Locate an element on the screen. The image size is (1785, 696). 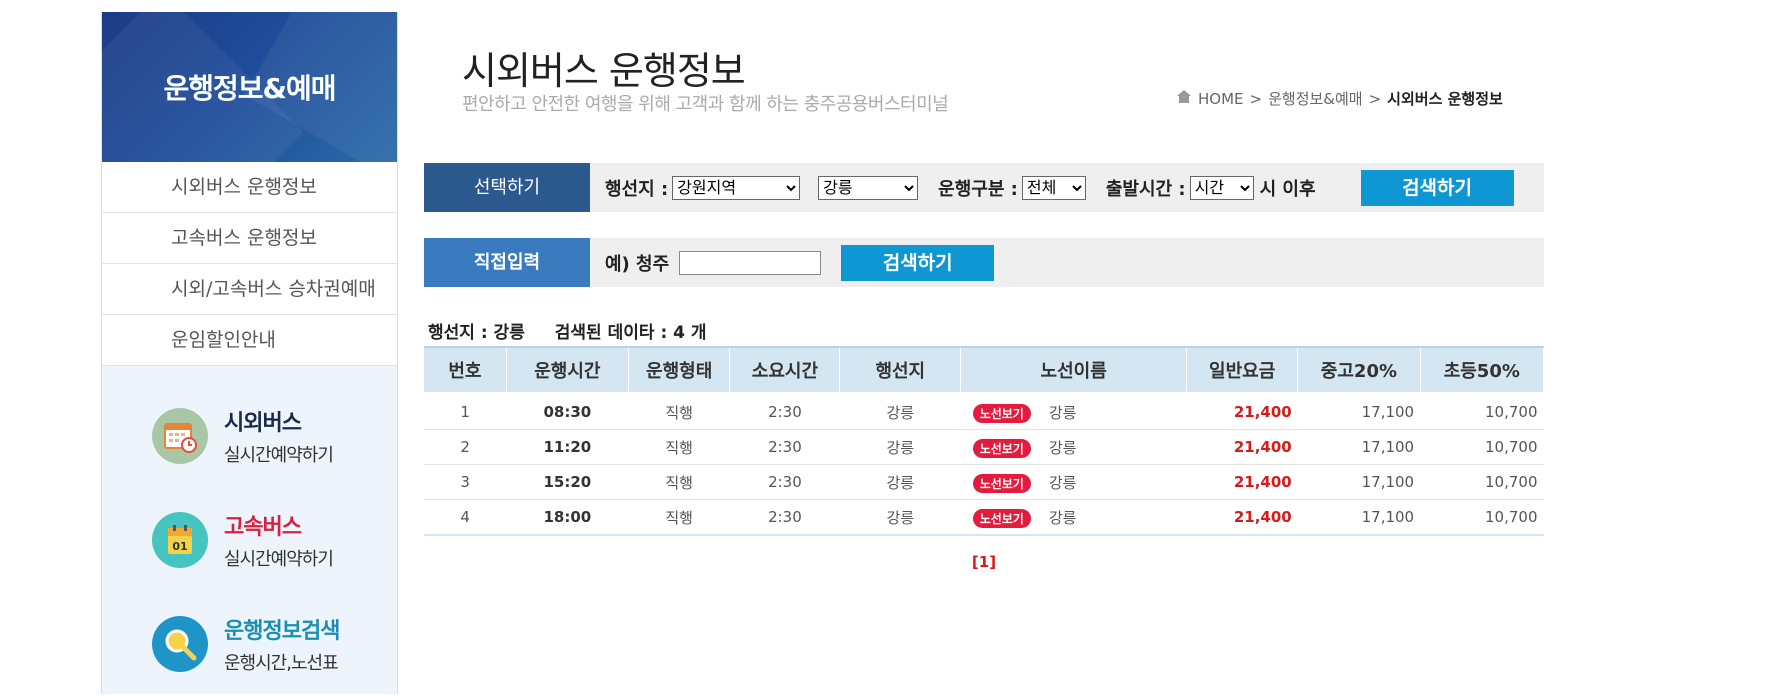
calendar-clock-icon is located at coordinates (180, 436).